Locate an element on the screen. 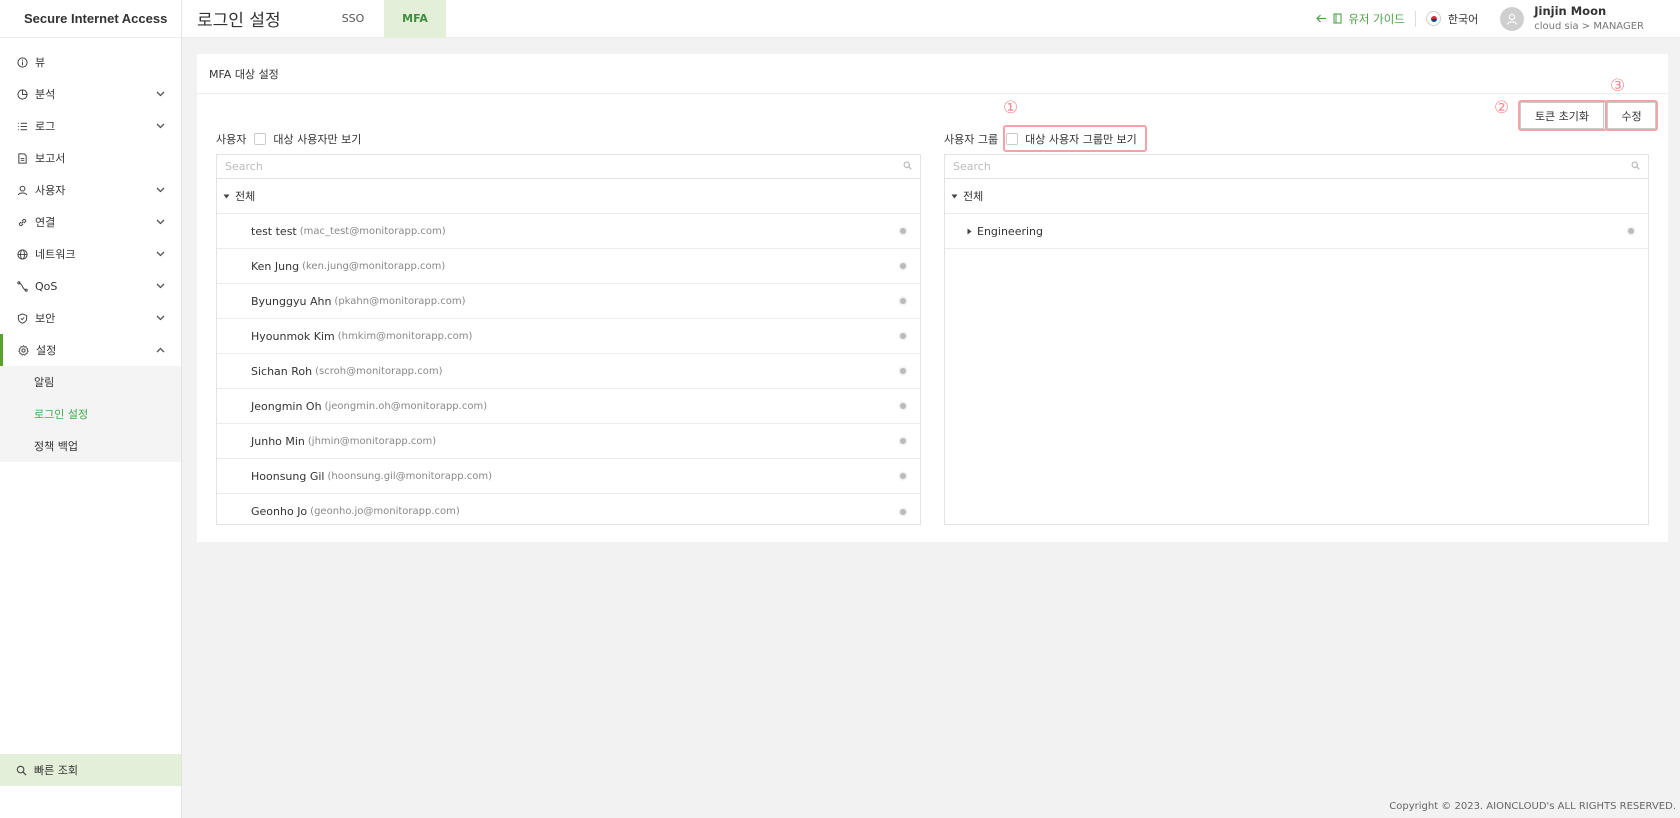 This screenshot has width=1680, height=818. target-users-only-checkbox is located at coordinates (260, 139).